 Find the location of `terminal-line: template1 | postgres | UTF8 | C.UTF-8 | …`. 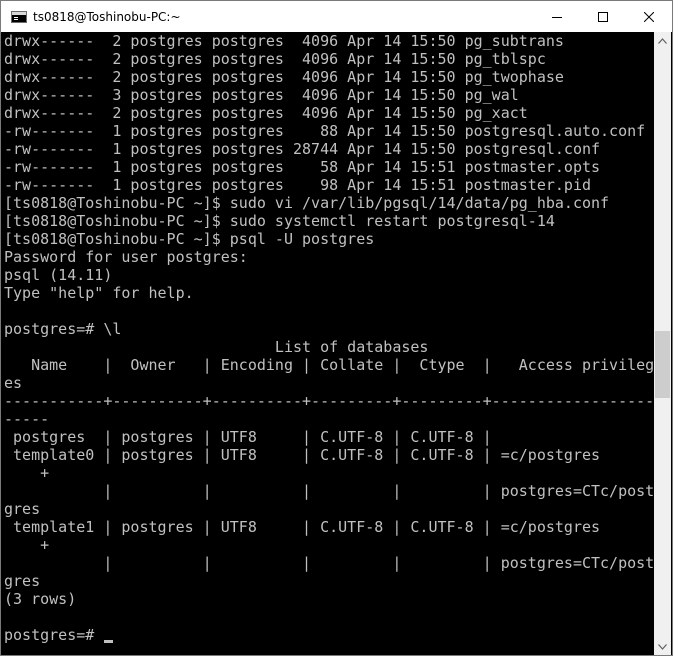

terminal-line: template1 | postgres | UTF8 | C.UTF-8 | … is located at coordinates (302, 527).